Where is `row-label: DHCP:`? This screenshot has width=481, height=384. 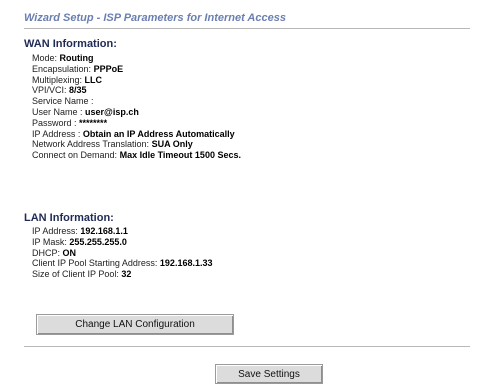
row-label: DHCP: is located at coordinates (46, 252).